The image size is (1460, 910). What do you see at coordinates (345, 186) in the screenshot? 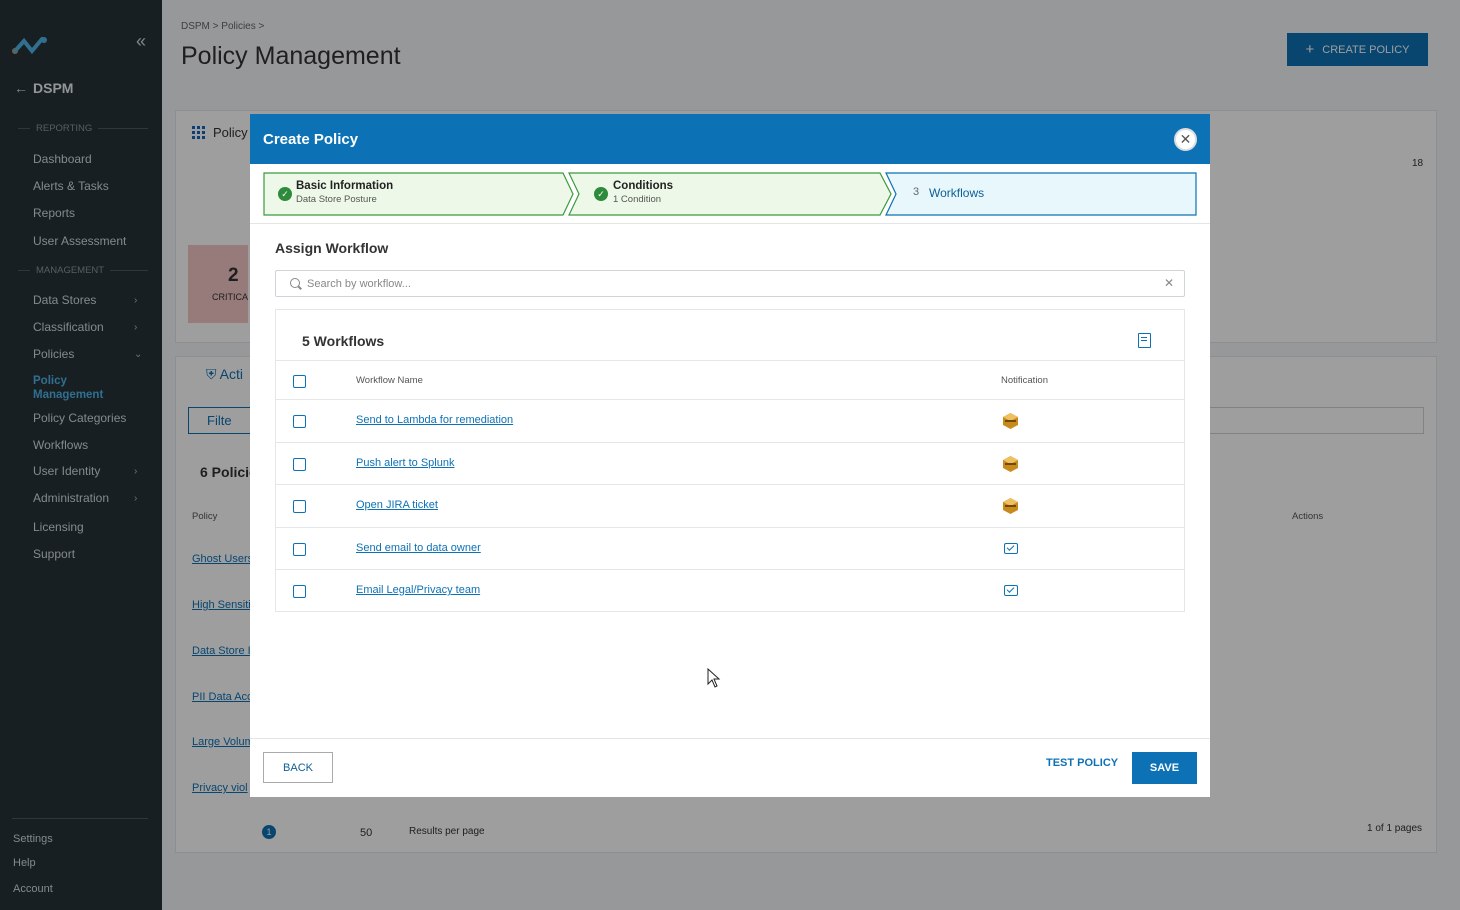
I see `step-title: Basic Information` at bounding box center [345, 186].